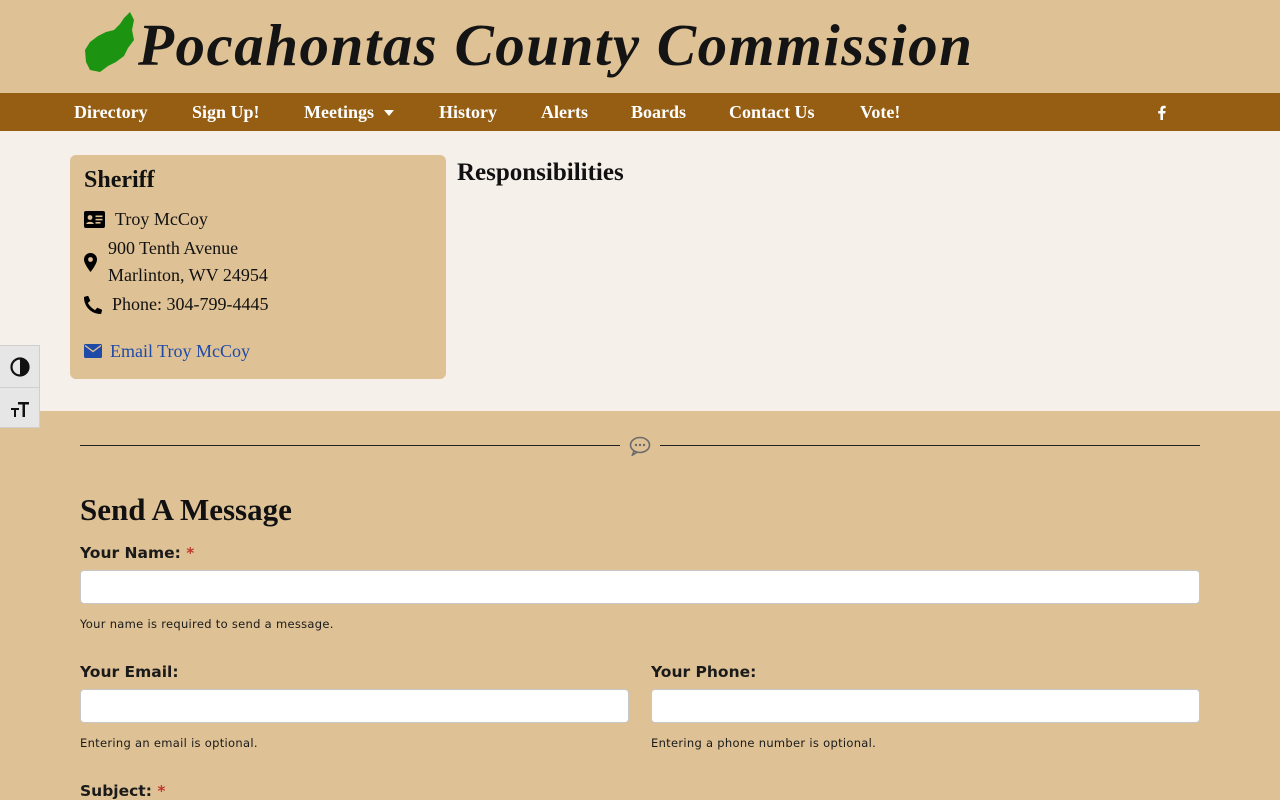 The image size is (1280, 800). Describe the element at coordinates (130, 553) in the screenshot. I see `name-label-text: Your Name:` at that location.